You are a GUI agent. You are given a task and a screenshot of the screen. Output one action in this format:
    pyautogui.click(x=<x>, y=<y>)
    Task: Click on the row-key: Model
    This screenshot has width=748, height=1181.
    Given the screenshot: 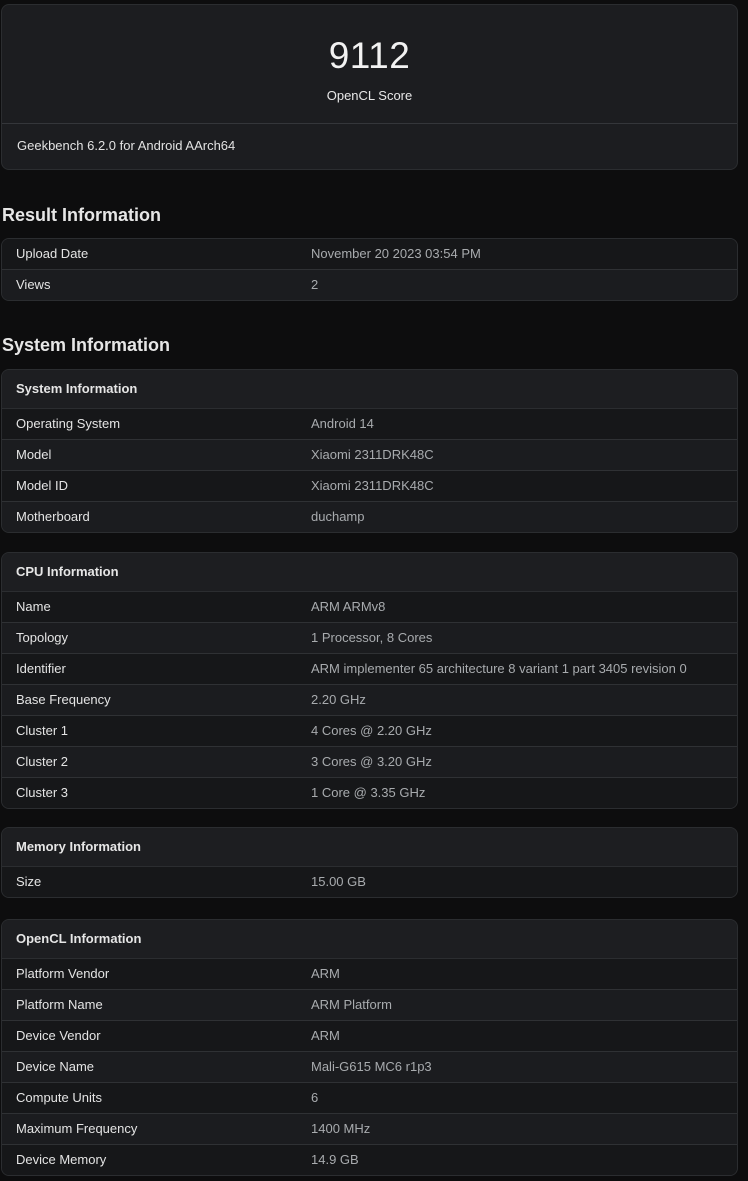 What is the action you would take?
    pyautogui.click(x=34, y=454)
    